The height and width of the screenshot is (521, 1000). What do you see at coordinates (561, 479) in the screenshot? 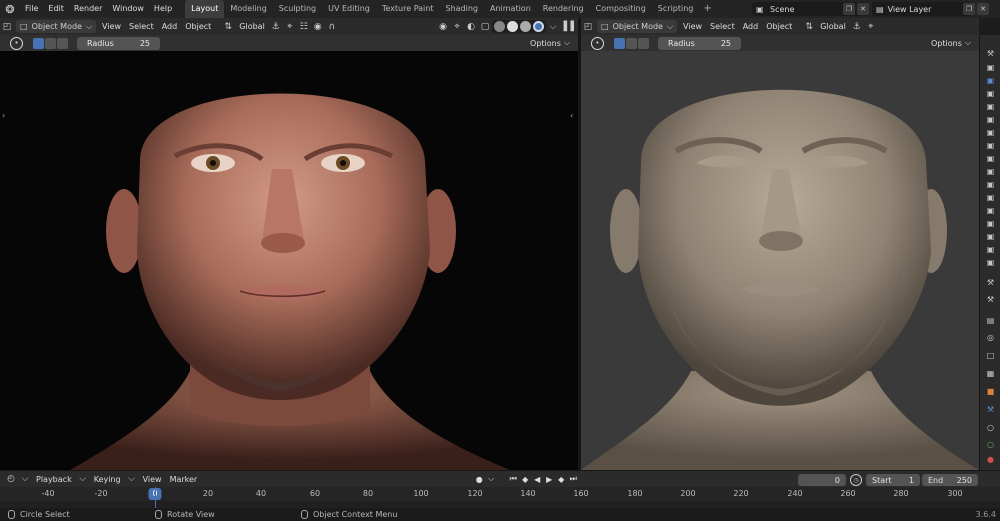
I see `next-keyframe-icon: ◆` at bounding box center [561, 479].